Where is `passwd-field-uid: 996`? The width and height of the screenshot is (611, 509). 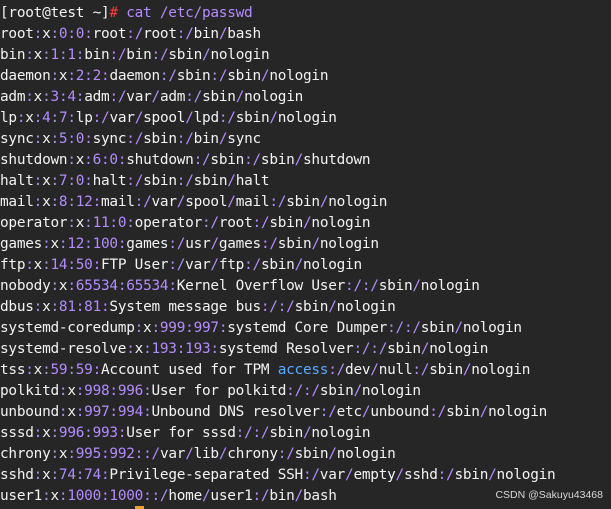 passwd-field-uid: 996 is located at coordinates (71, 433).